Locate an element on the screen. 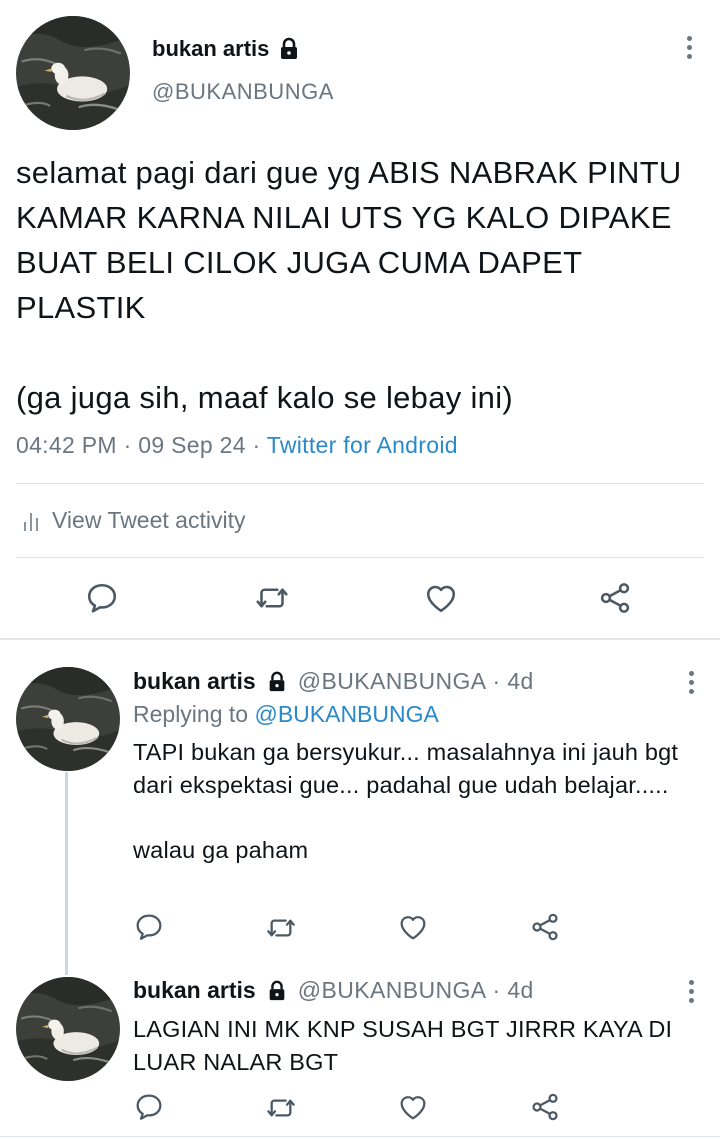 Image resolution: width=720 pixels, height=1139 pixels. author-handle: @BUKANBUNGA is located at coordinates (243, 92).